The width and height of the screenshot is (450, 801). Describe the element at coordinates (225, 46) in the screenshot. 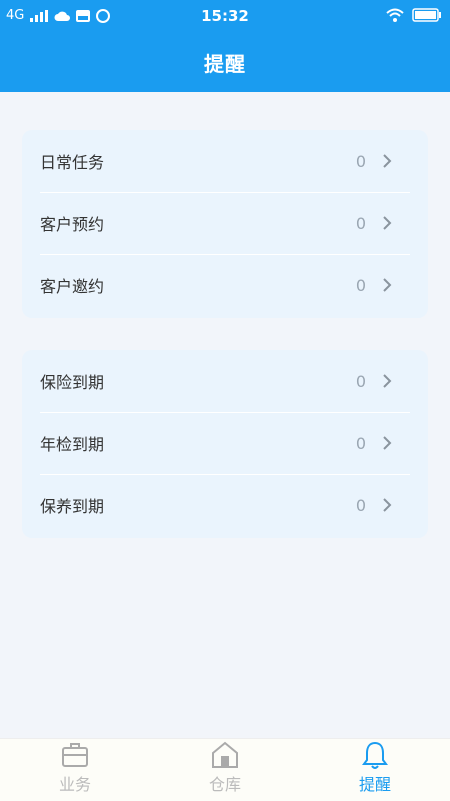

I see `app-header: 4G 15:32 提醒` at that location.